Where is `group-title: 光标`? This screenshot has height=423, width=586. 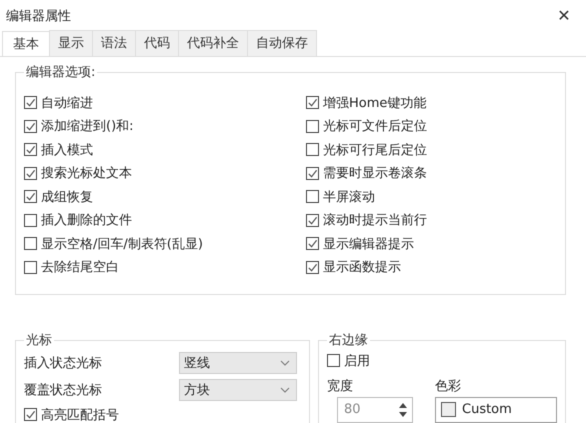 group-title: 光标 is located at coordinates (39, 340).